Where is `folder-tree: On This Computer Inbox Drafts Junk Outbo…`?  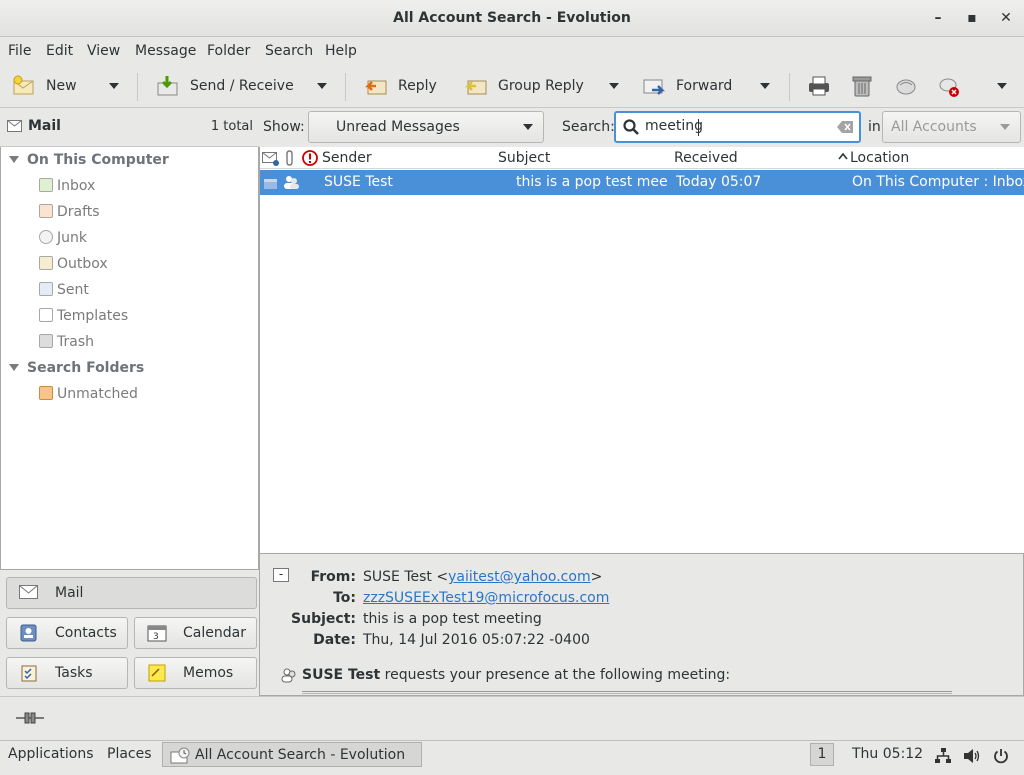 folder-tree: On This Computer Inbox Drafts Junk Outbo… is located at coordinates (129, 358).